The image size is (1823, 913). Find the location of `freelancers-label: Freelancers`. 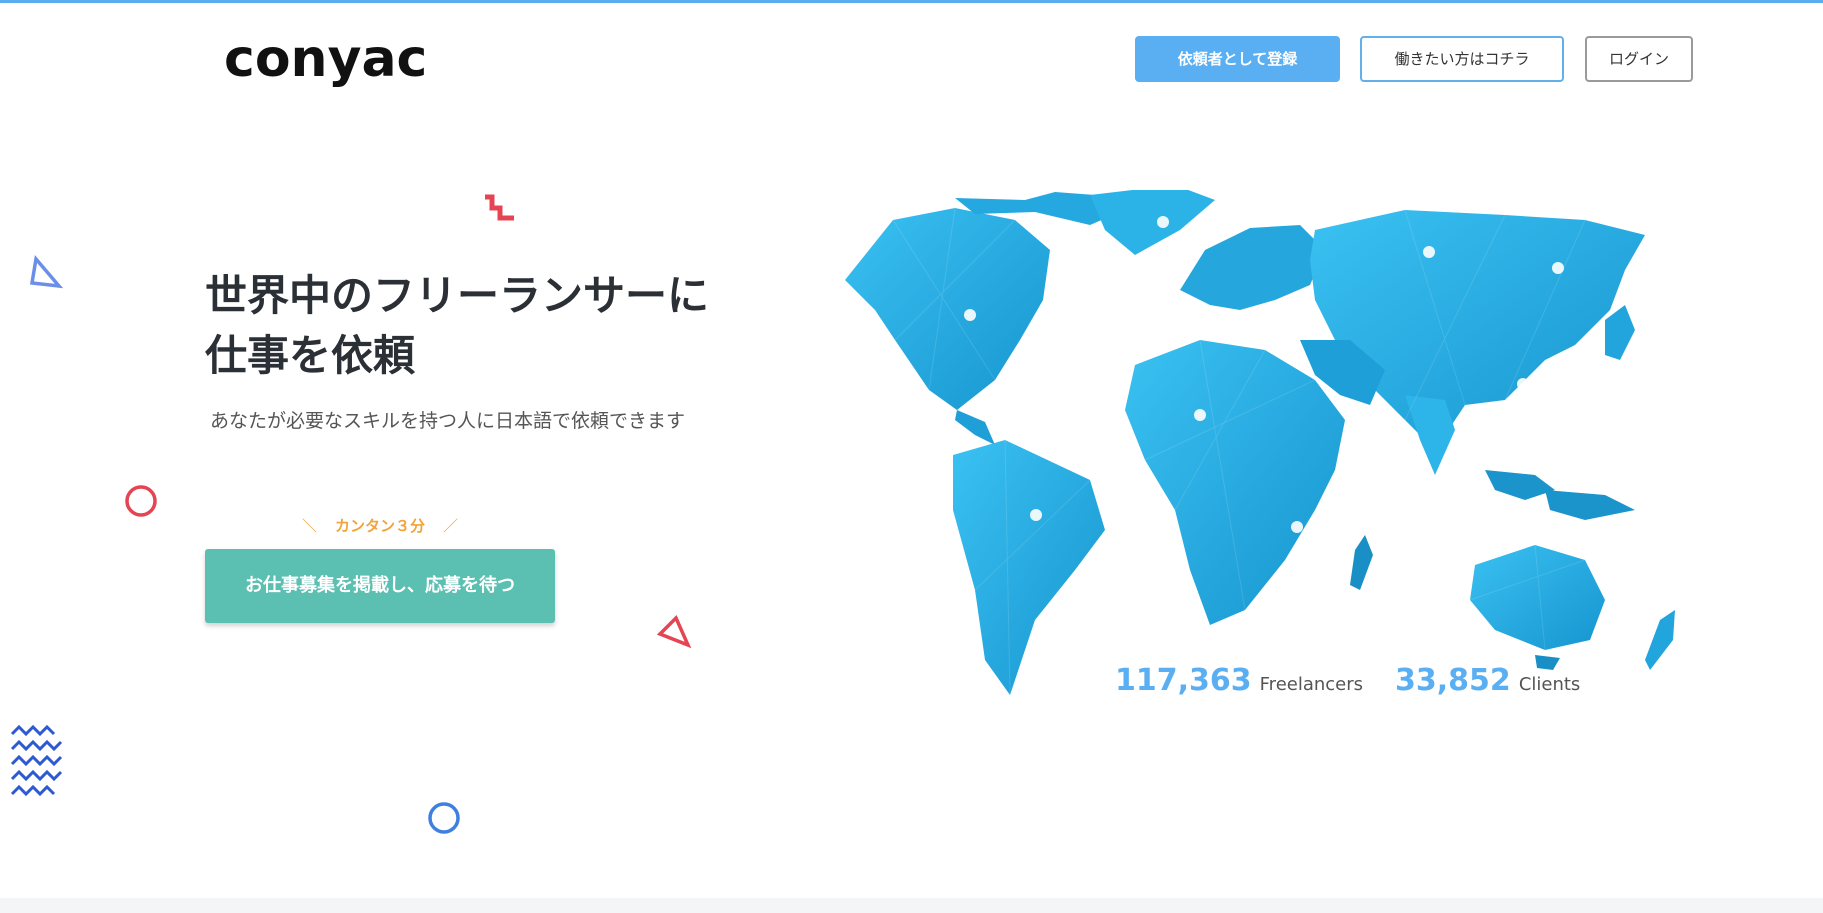

freelancers-label: Freelancers is located at coordinates (1311, 684).